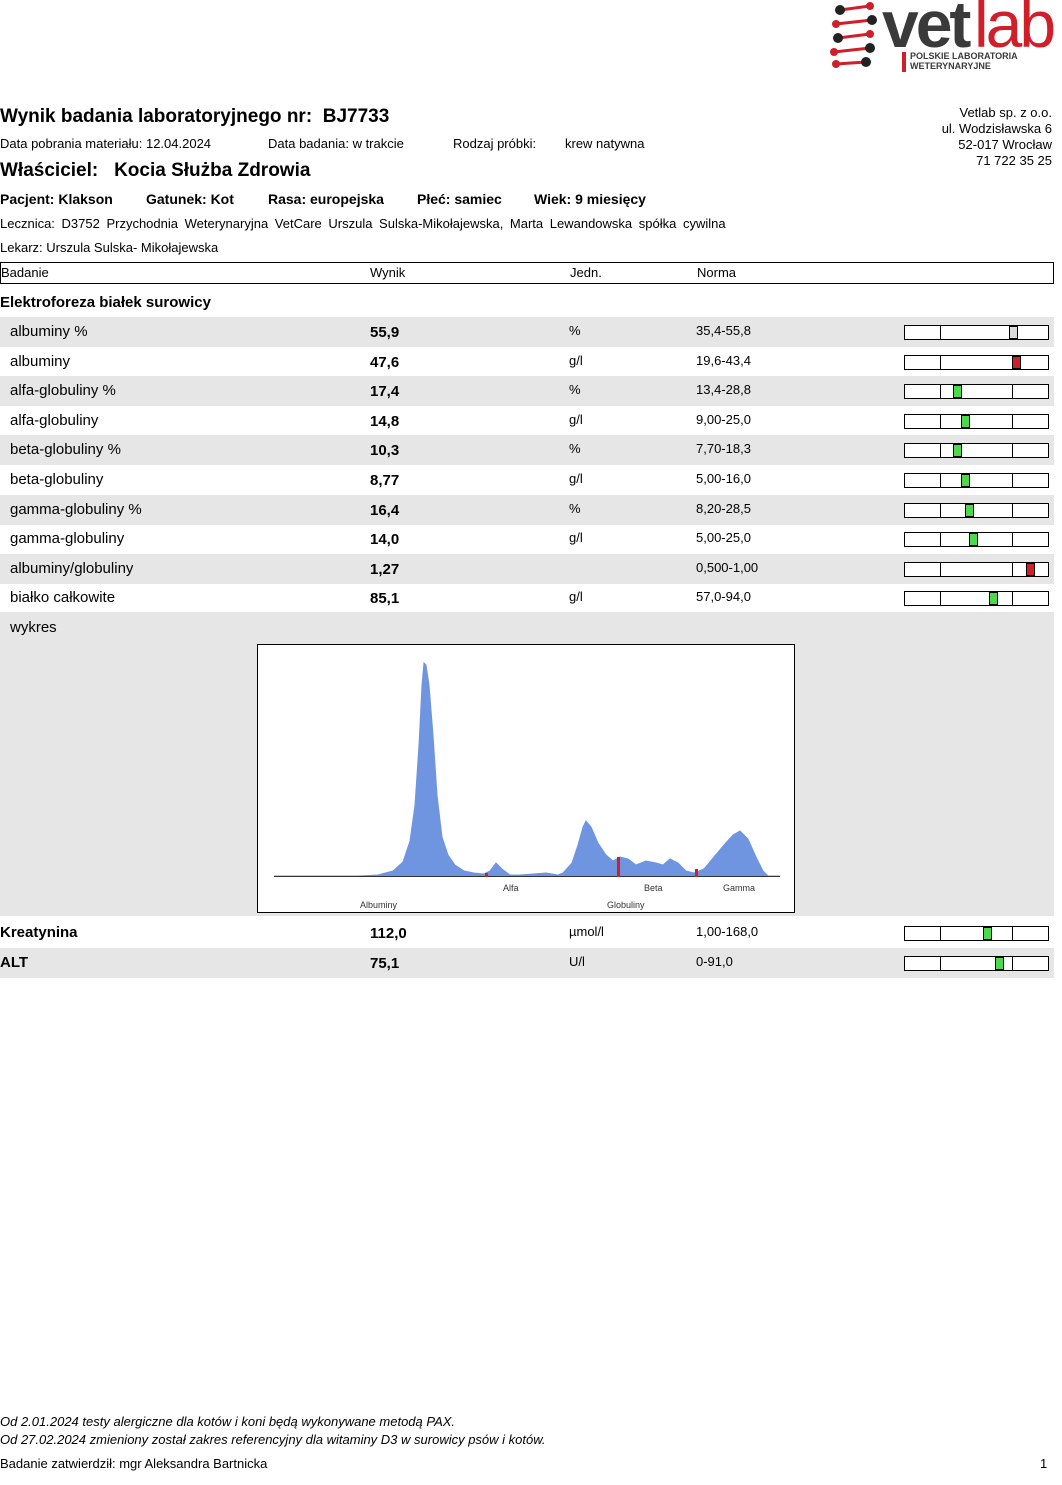  I want to click on test-name: beta-globuliny %, so click(65, 450).